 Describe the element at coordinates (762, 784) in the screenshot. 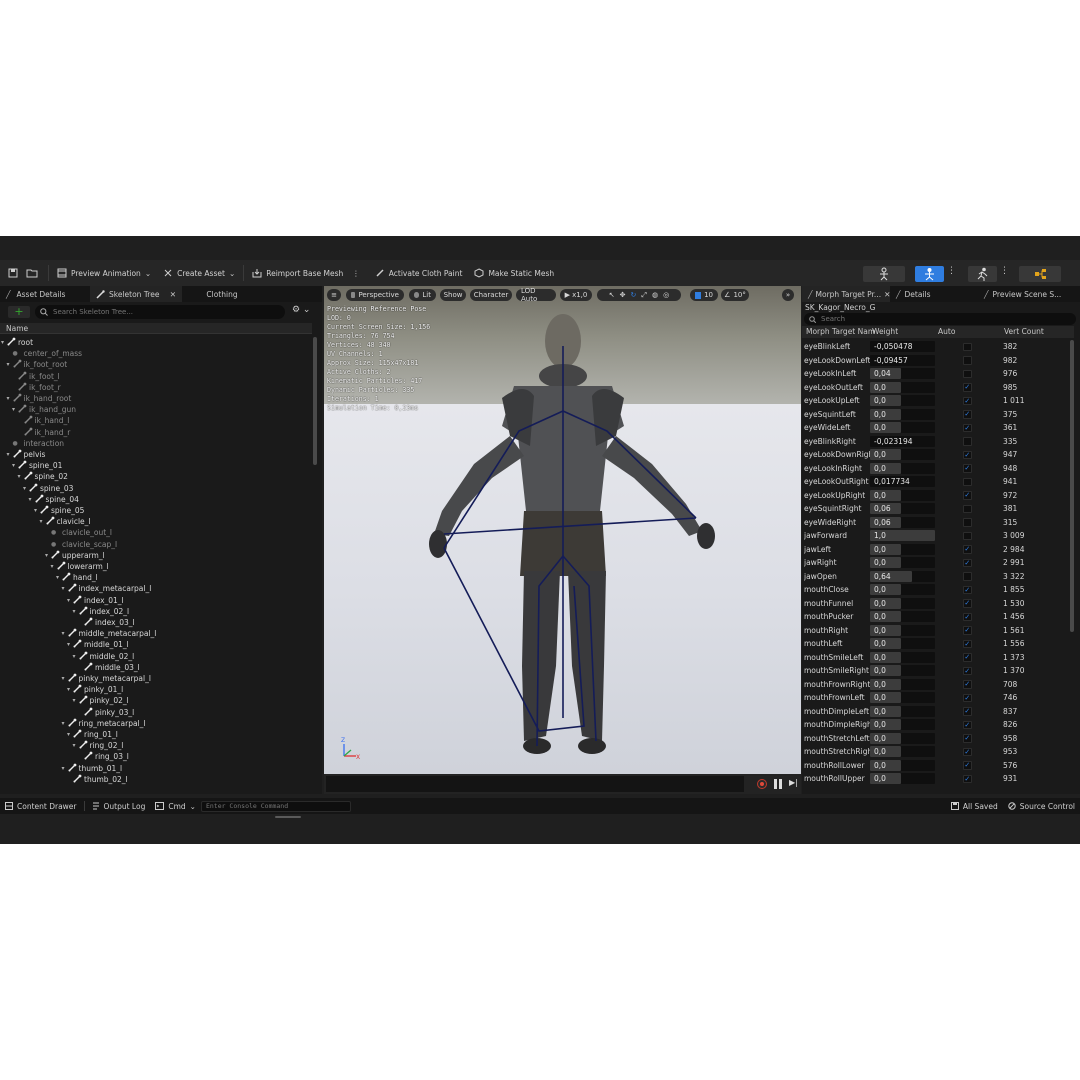

I see `record-icon` at that location.